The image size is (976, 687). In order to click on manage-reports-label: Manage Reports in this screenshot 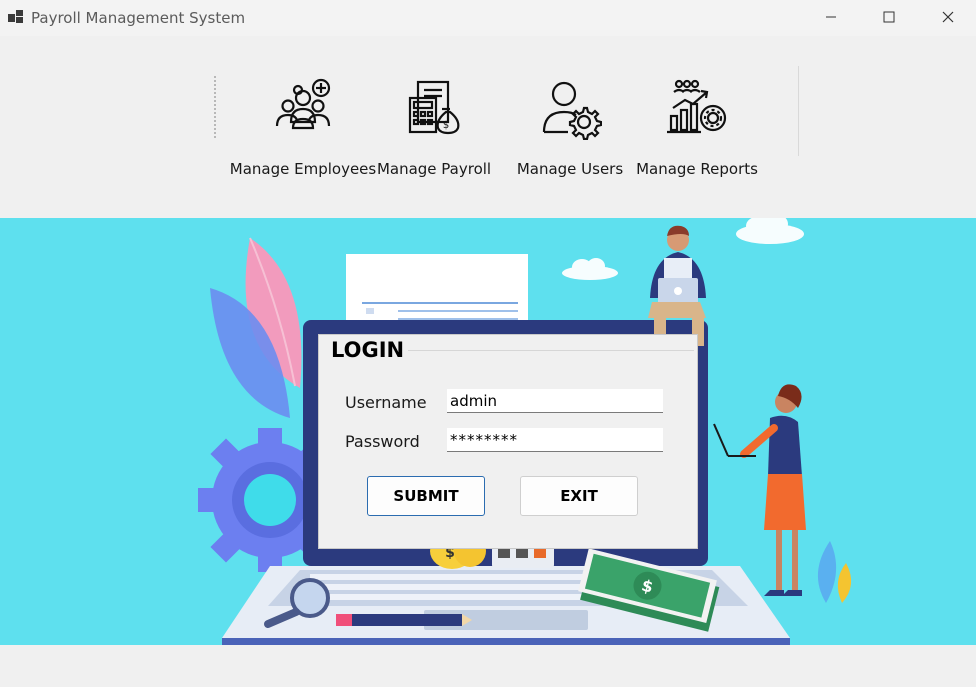, I will do `click(697, 169)`.